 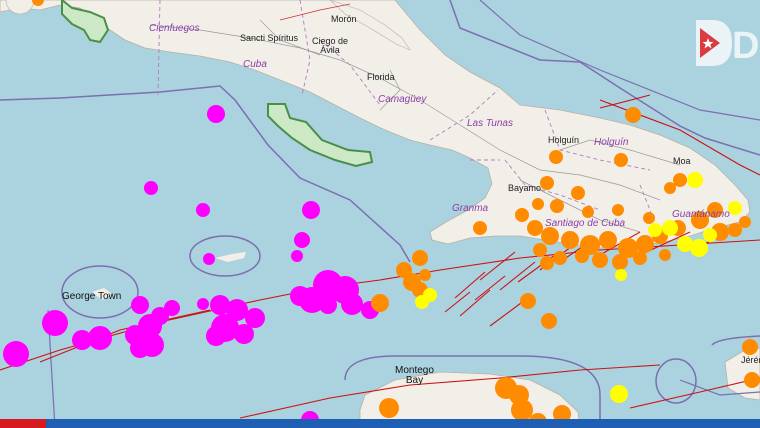 I want to click on label-las-tunas: Las Tunas, so click(x=490, y=123).